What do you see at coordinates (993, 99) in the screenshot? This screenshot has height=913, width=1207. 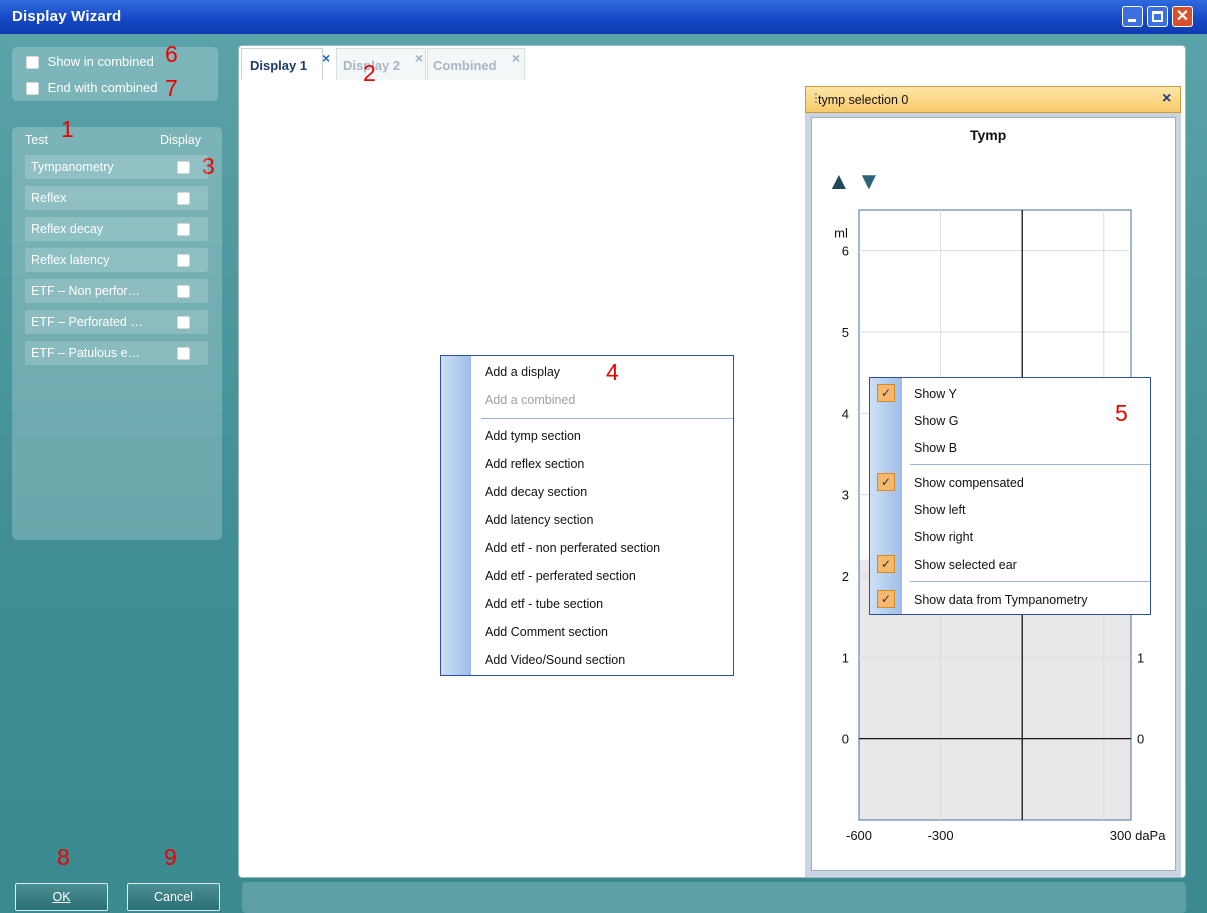 I see `tymp-section-header: ⋮ tymp selection 0 ×` at bounding box center [993, 99].